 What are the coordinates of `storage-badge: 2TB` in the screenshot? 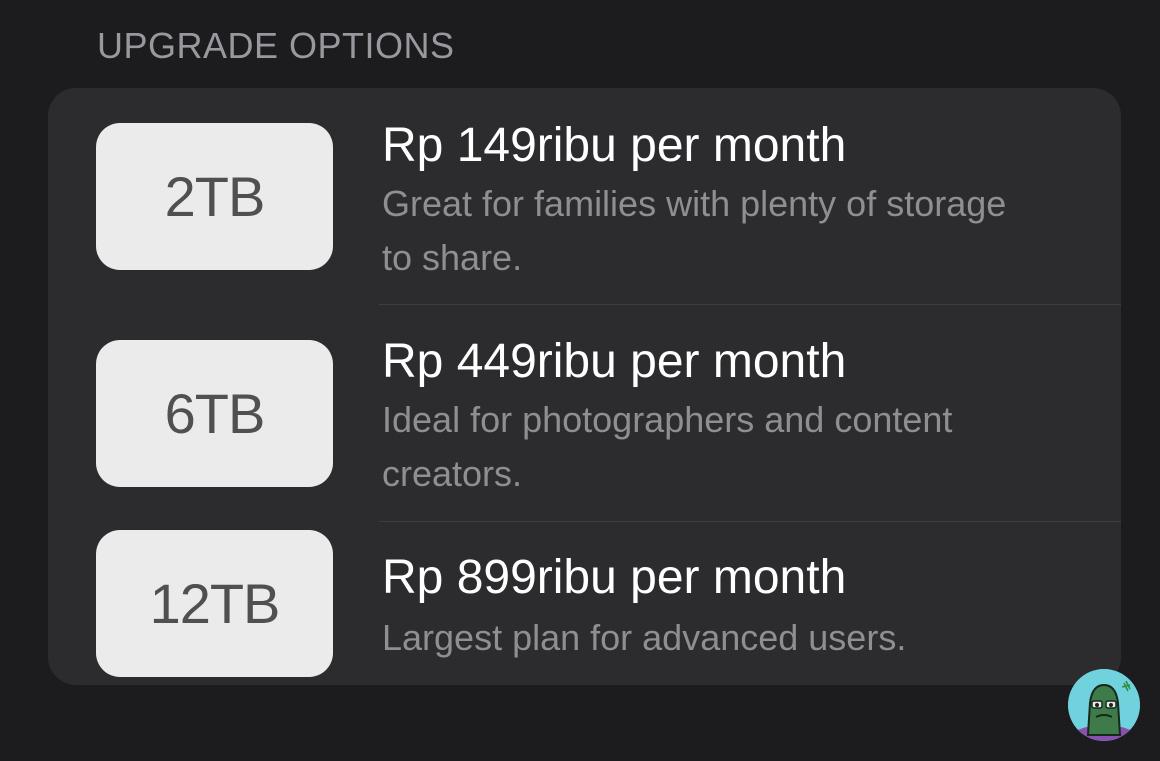 It's located at (214, 196).